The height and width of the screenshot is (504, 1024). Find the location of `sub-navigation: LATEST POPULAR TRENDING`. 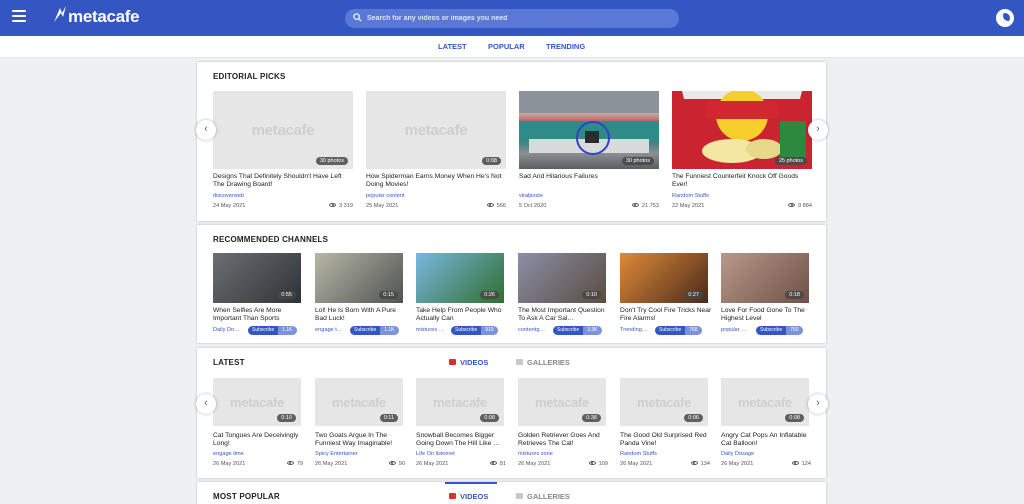

sub-navigation: LATEST POPULAR TRENDING is located at coordinates (512, 47).